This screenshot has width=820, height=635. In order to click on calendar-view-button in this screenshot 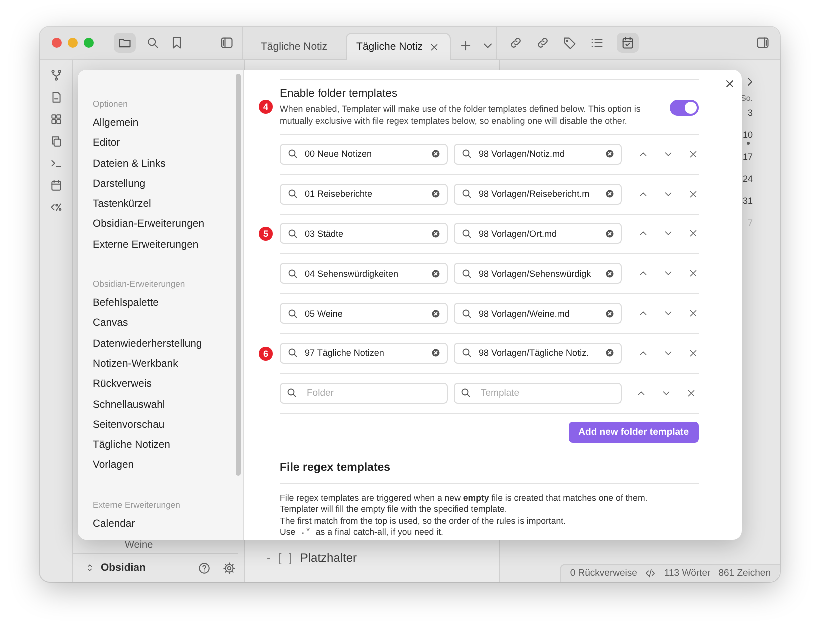, I will do `click(628, 43)`.